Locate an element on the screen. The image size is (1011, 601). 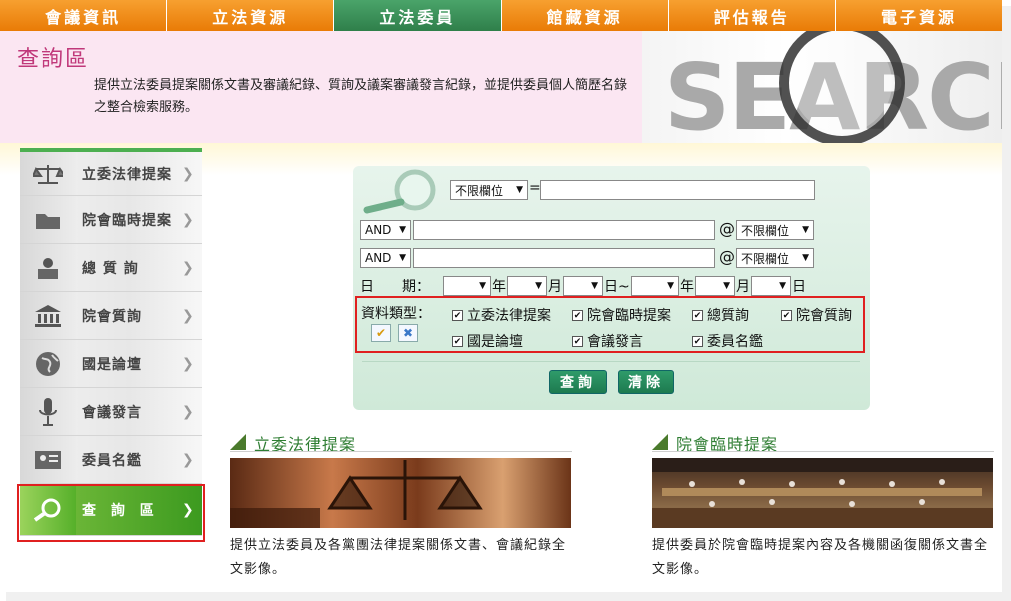
field-select-2-value: 不限欄位 is located at coordinates (765, 230).